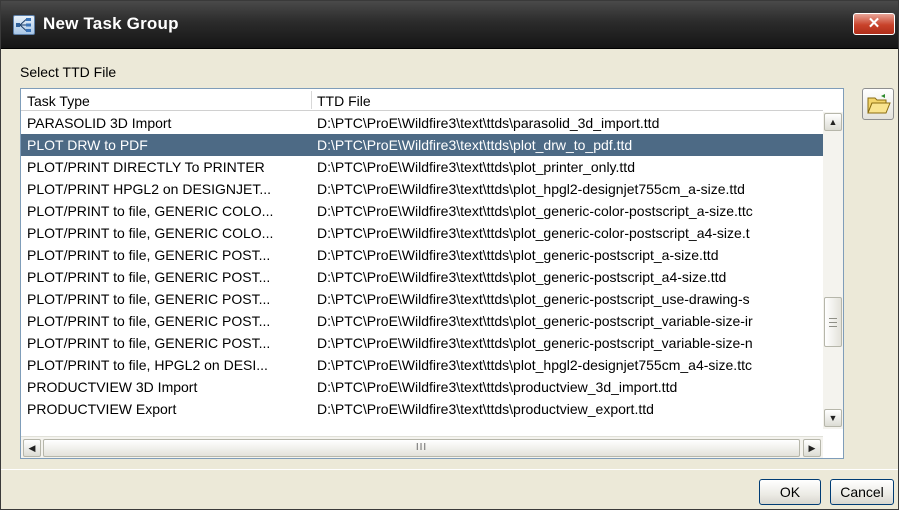  I want to click on ok-button: OK, so click(790, 492).